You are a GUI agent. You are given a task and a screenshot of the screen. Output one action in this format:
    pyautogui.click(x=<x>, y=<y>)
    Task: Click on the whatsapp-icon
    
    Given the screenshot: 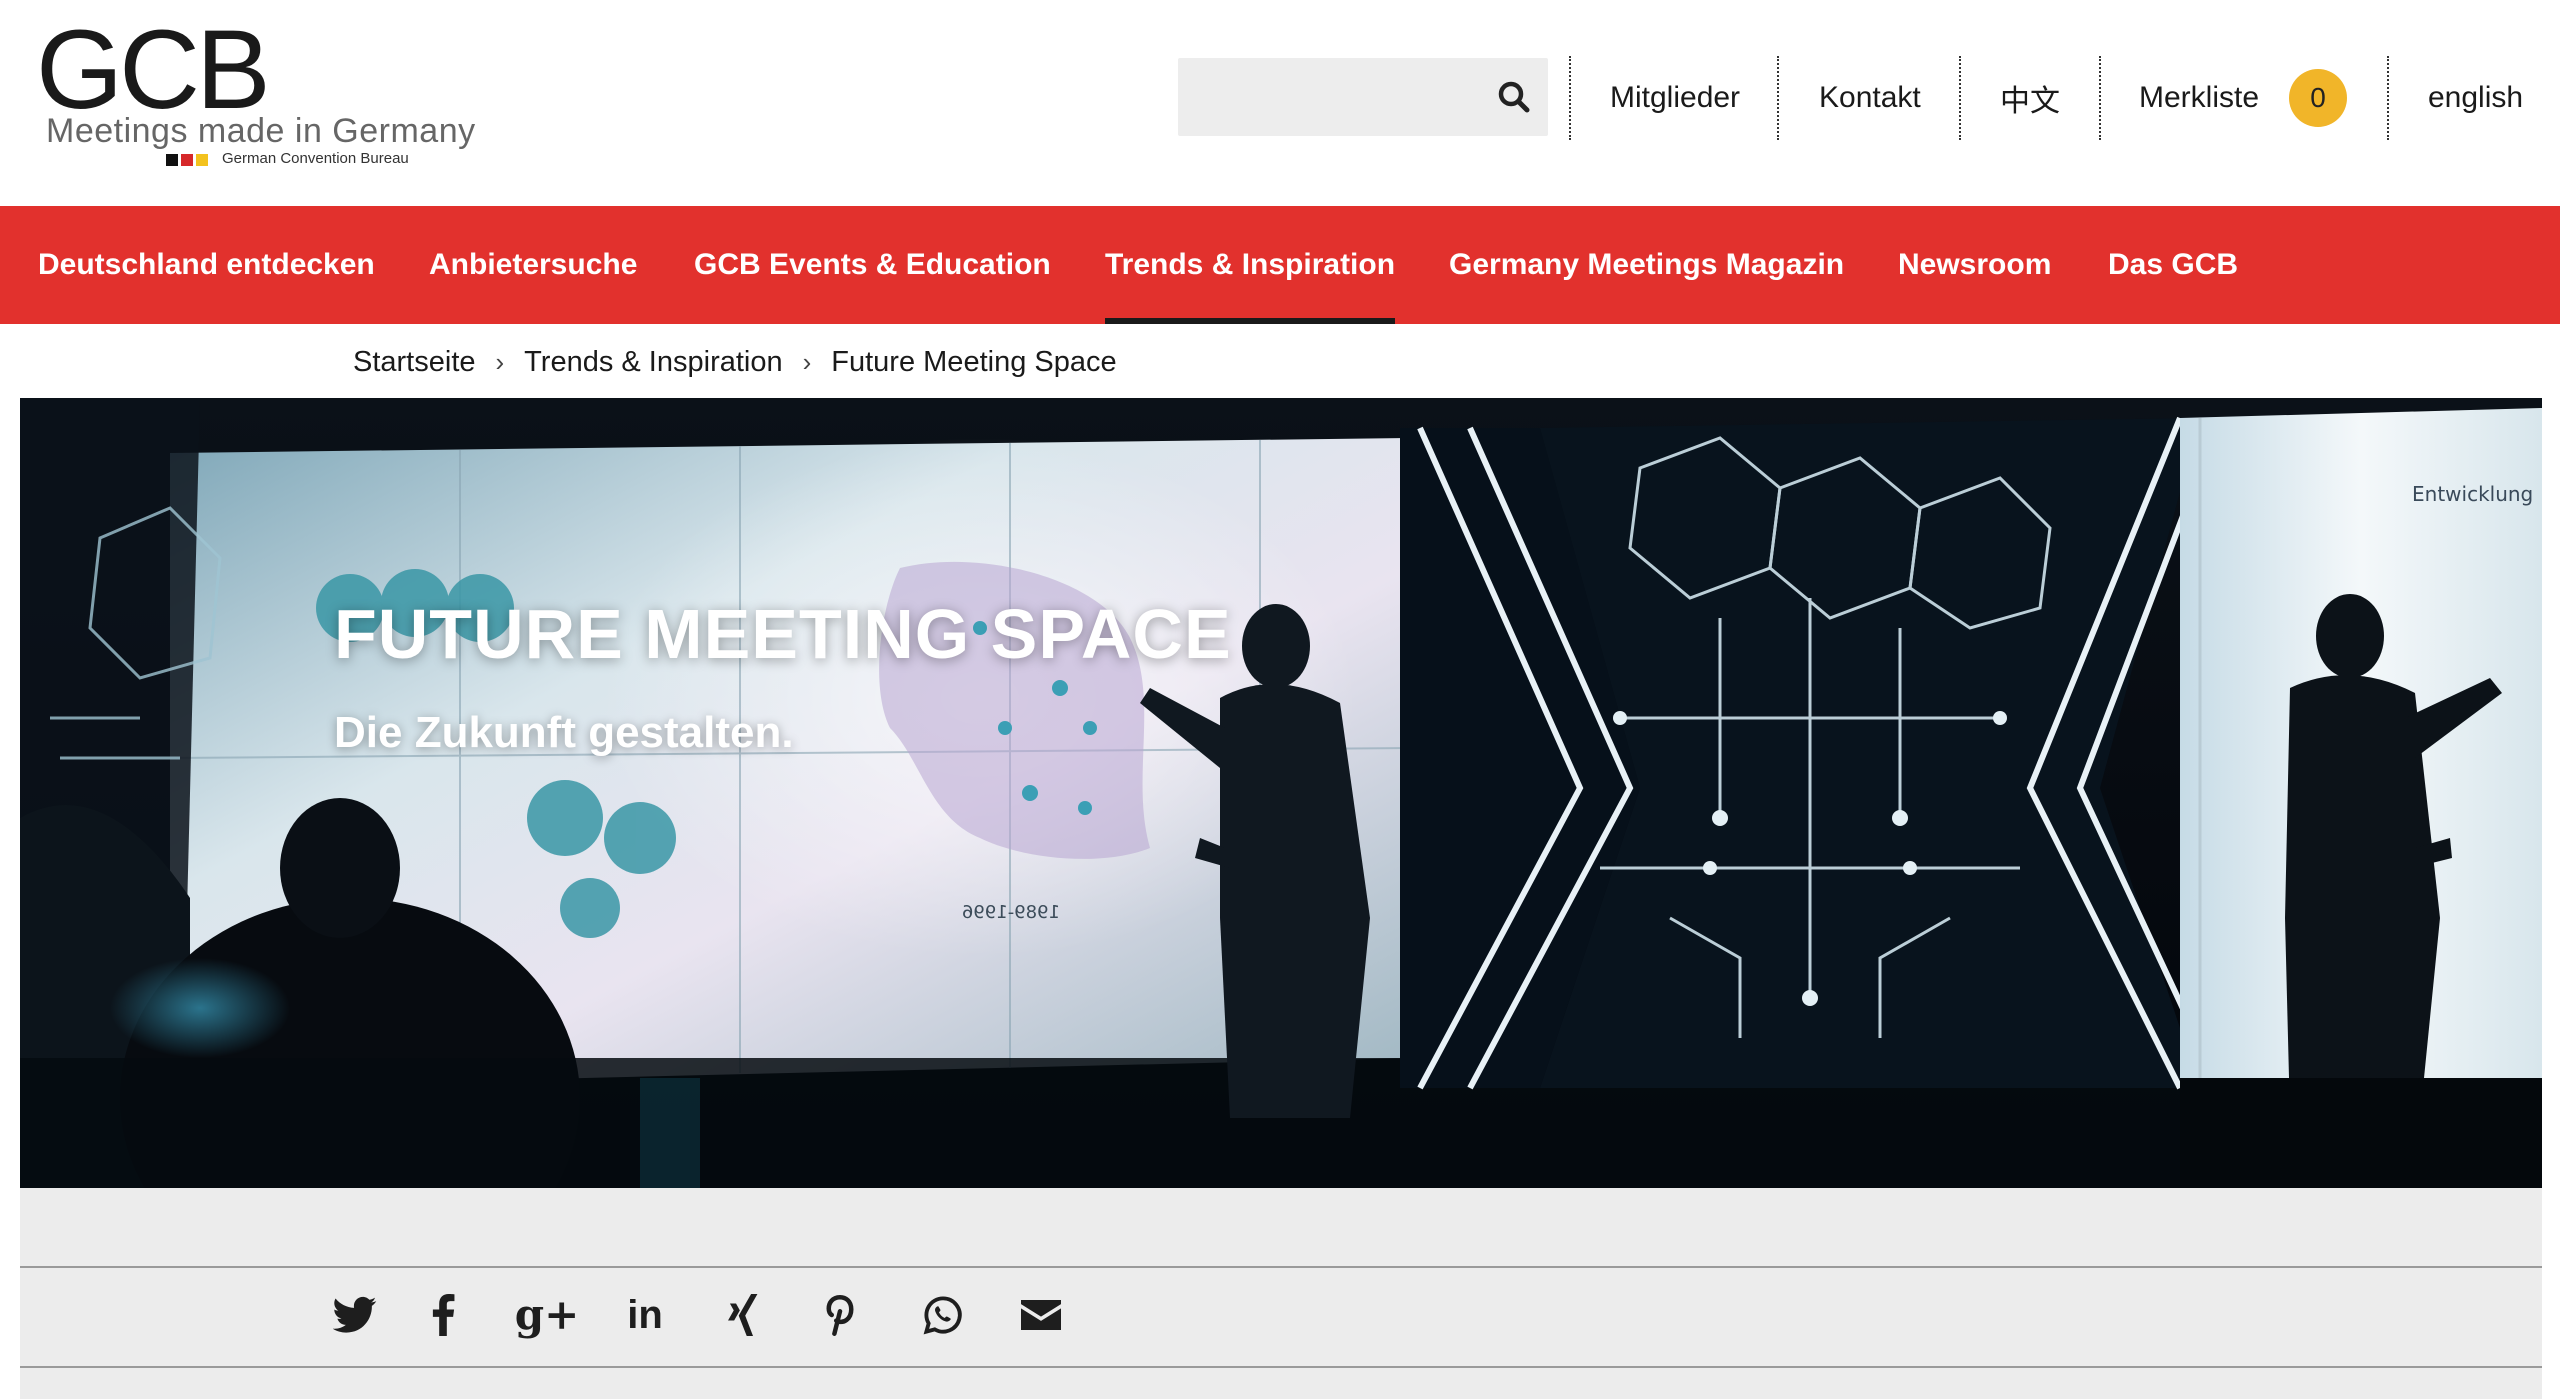 What is the action you would take?
    pyautogui.click(x=942, y=1315)
    